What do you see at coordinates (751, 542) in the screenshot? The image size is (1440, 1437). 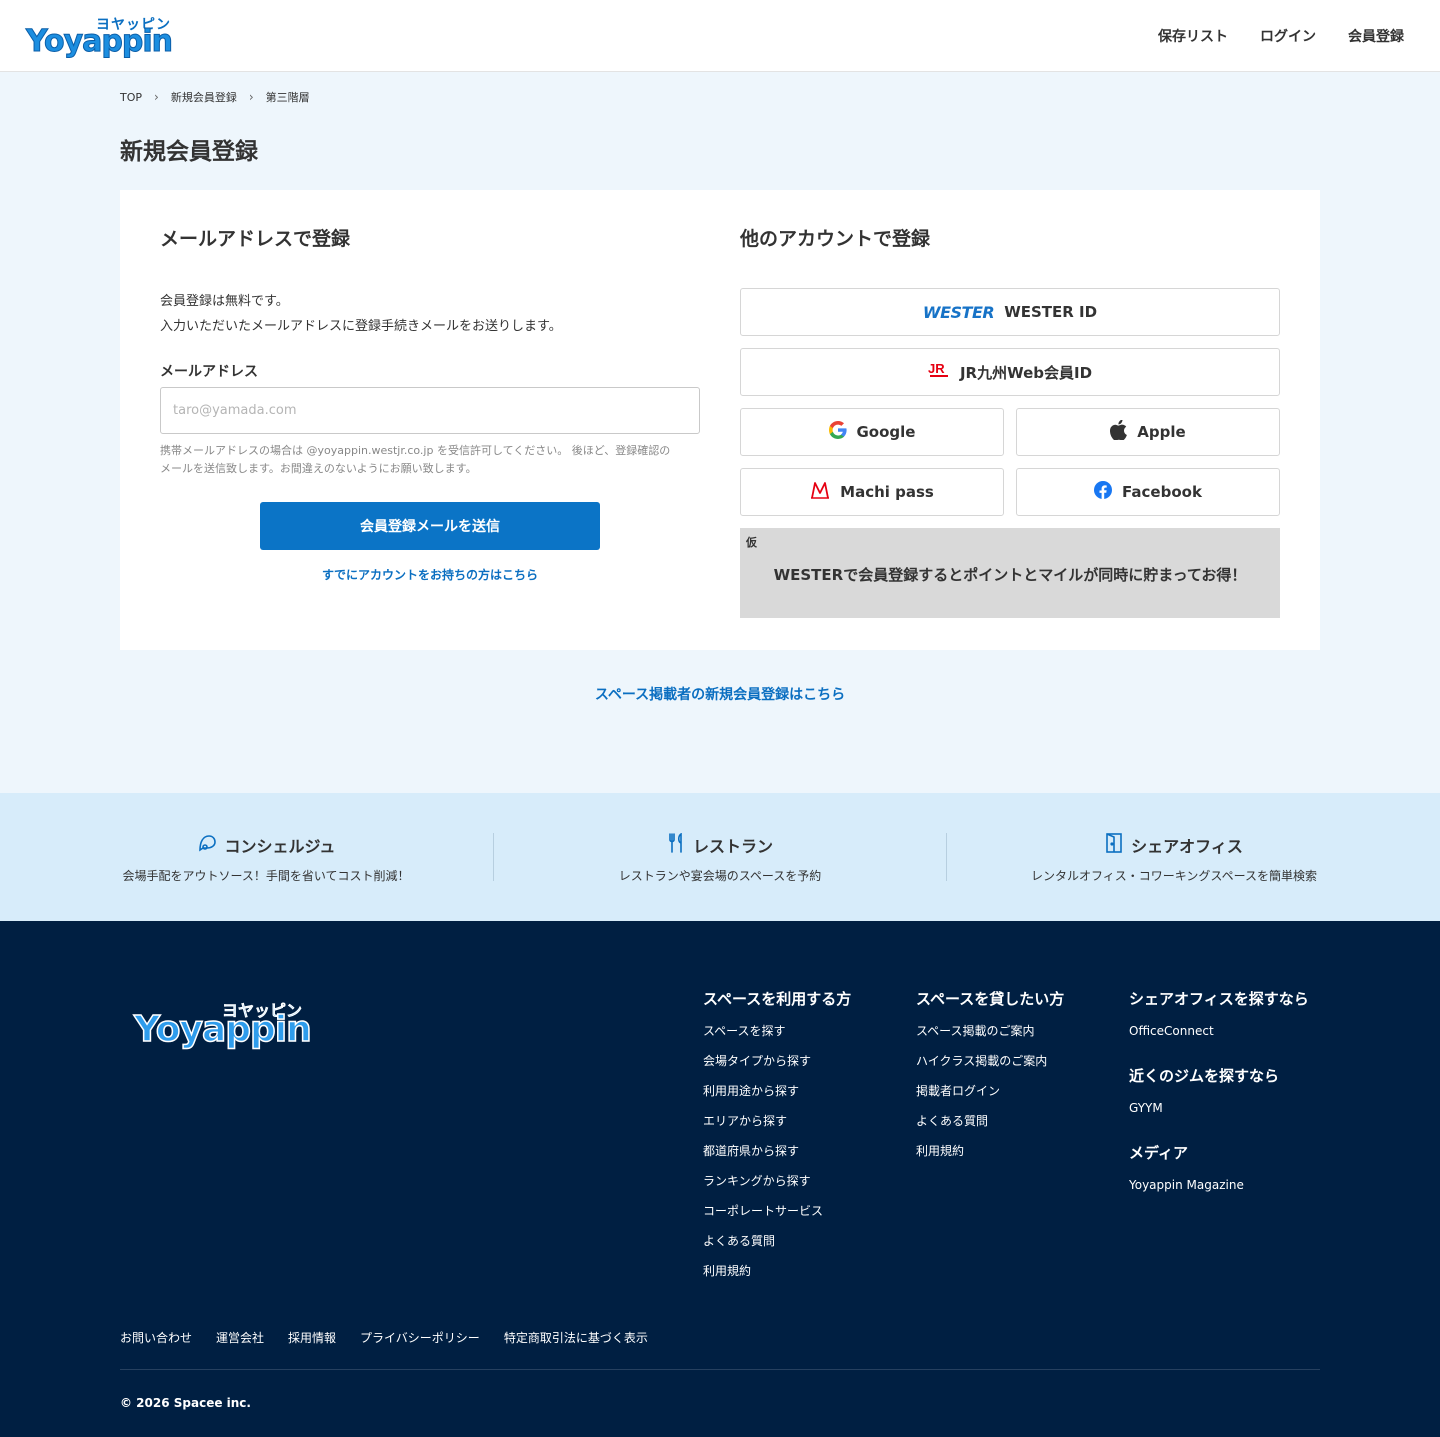 I see `promo-tag: 仮` at bounding box center [751, 542].